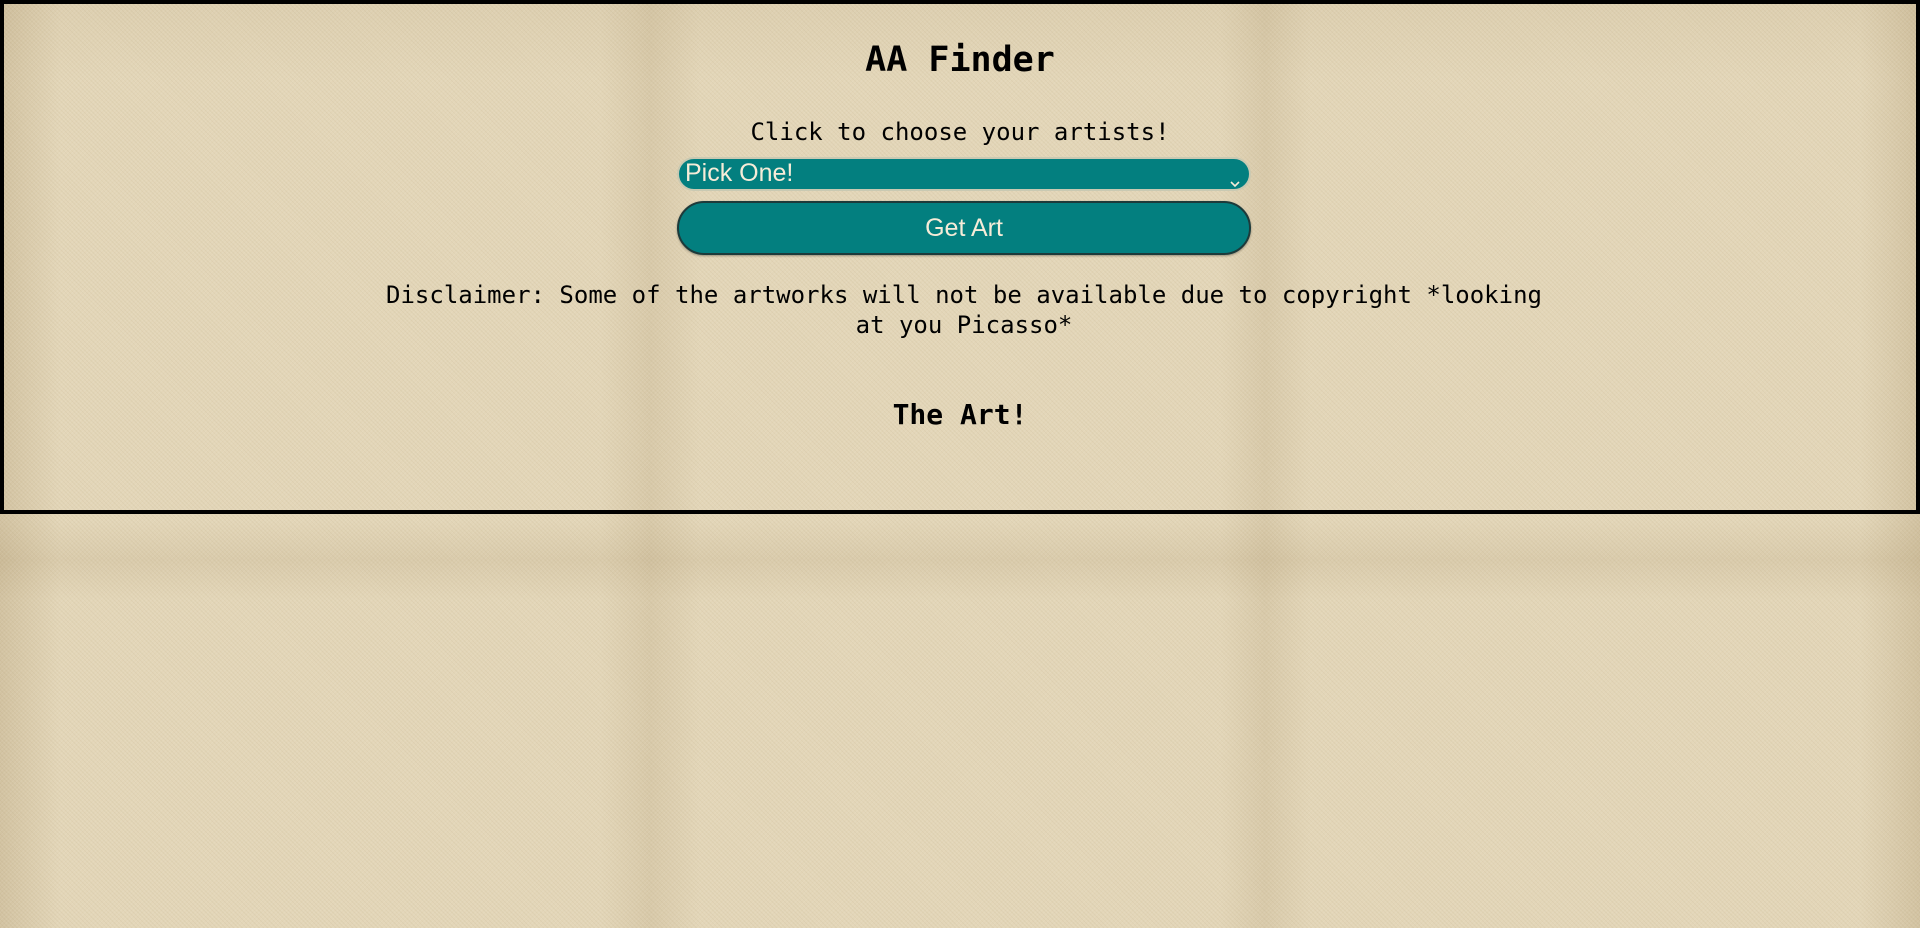 The image size is (1920, 928). Describe the element at coordinates (964, 174) in the screenshot. I see `artist-select: Pick One!` at that location.